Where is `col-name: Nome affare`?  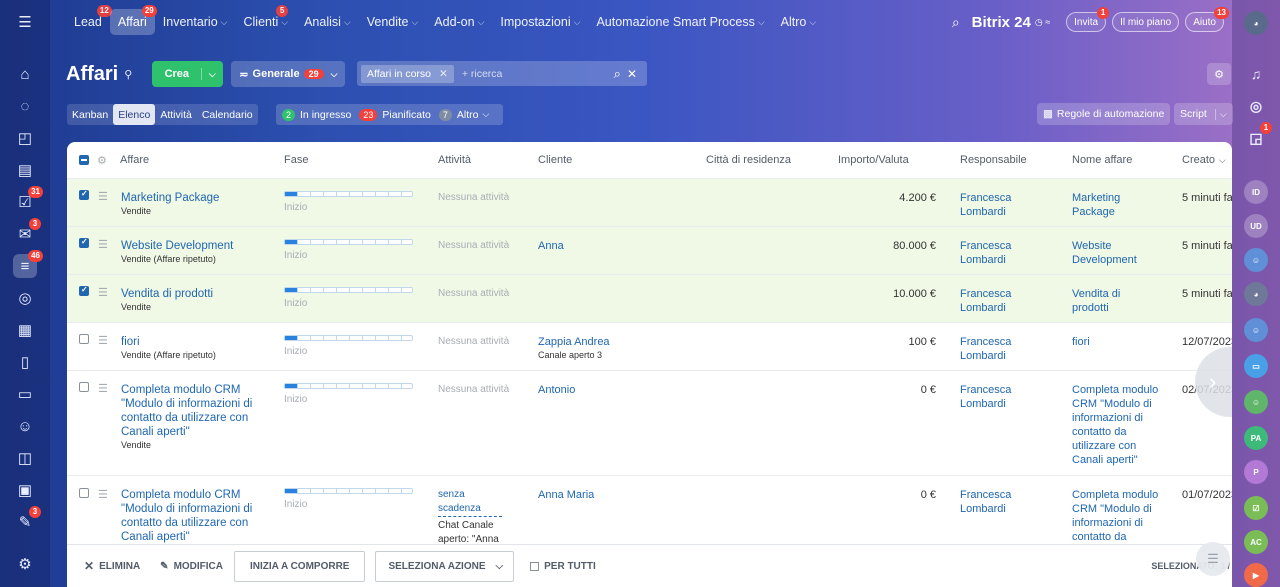 col-name: Nome affare is located at coordinates (1102, 160).